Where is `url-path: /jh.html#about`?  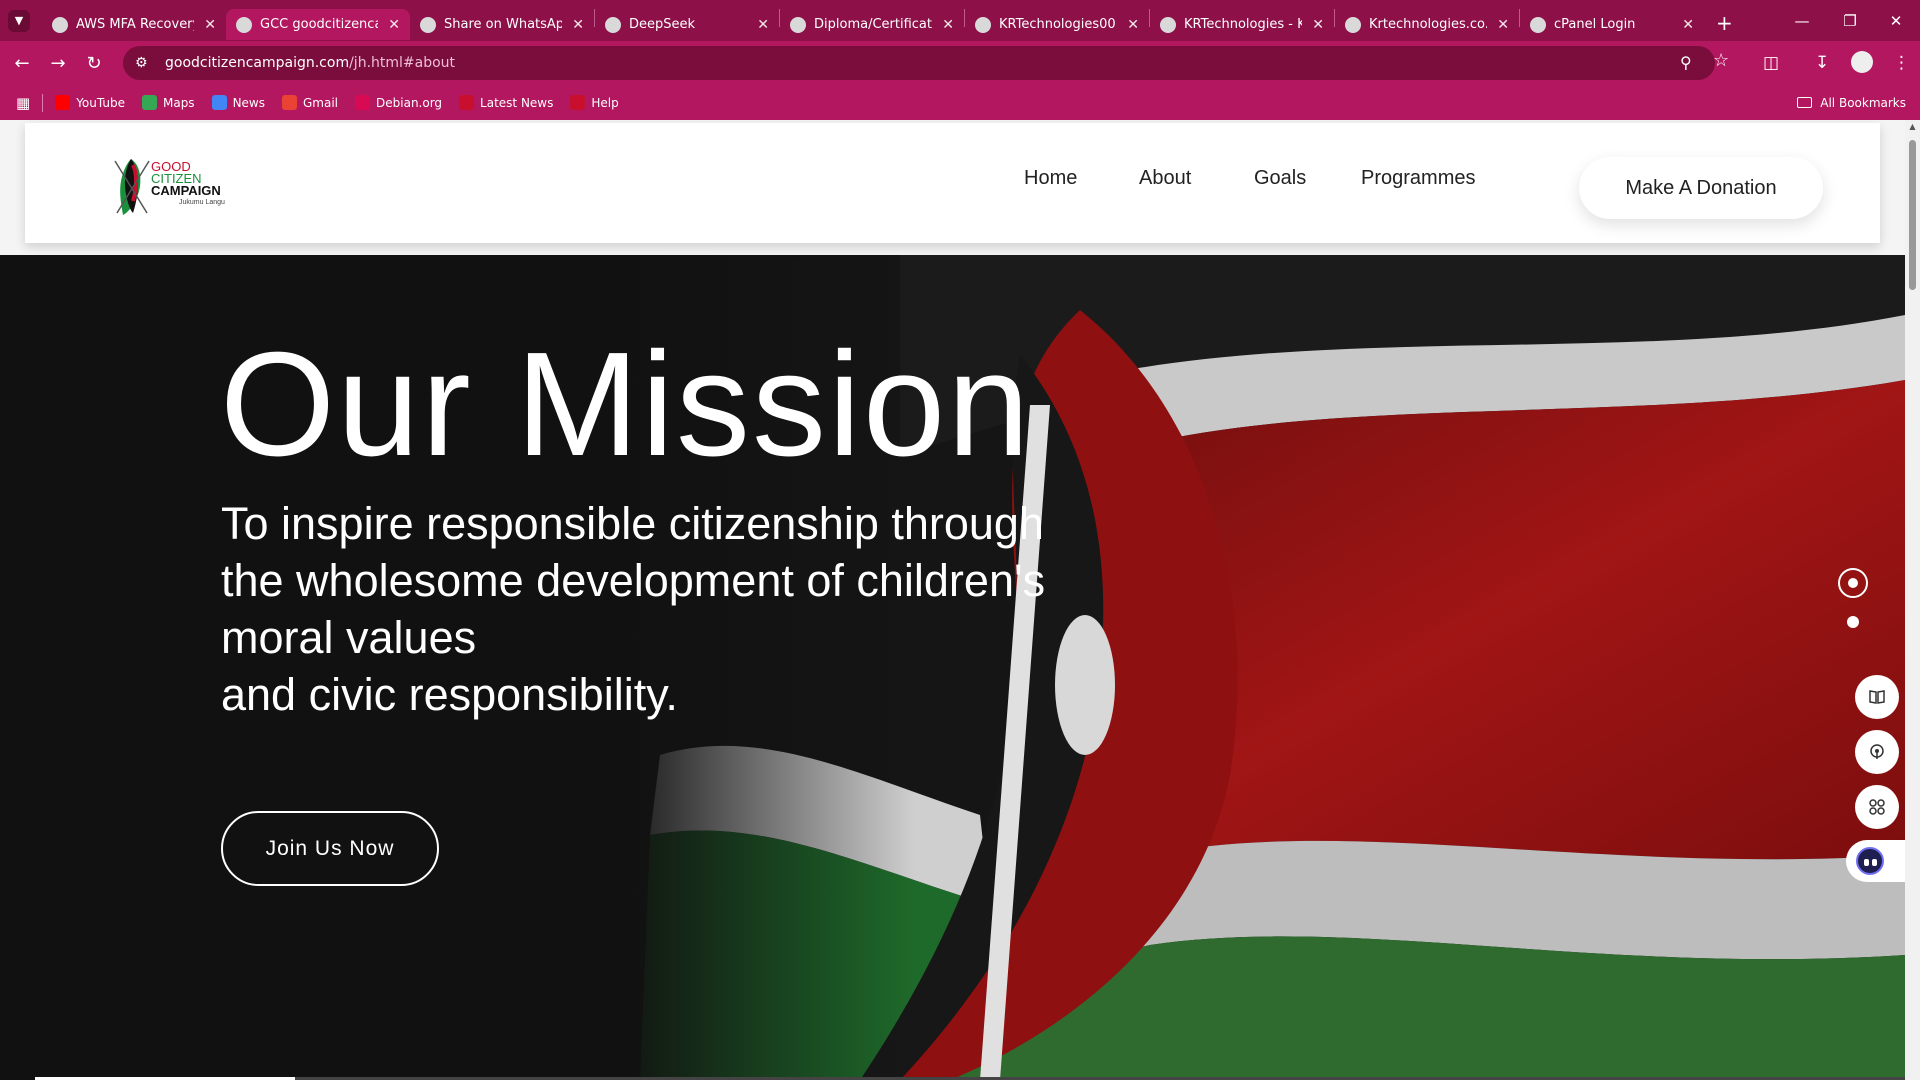 url-path: /jh.html#about is located at coordinates (402, 63).